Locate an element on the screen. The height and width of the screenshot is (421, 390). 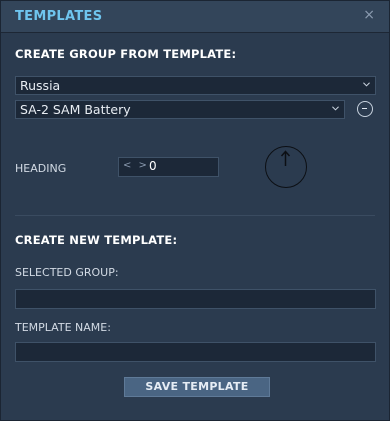
template-value: SA-2 SAM Battery is located at coordinates (75, 109).